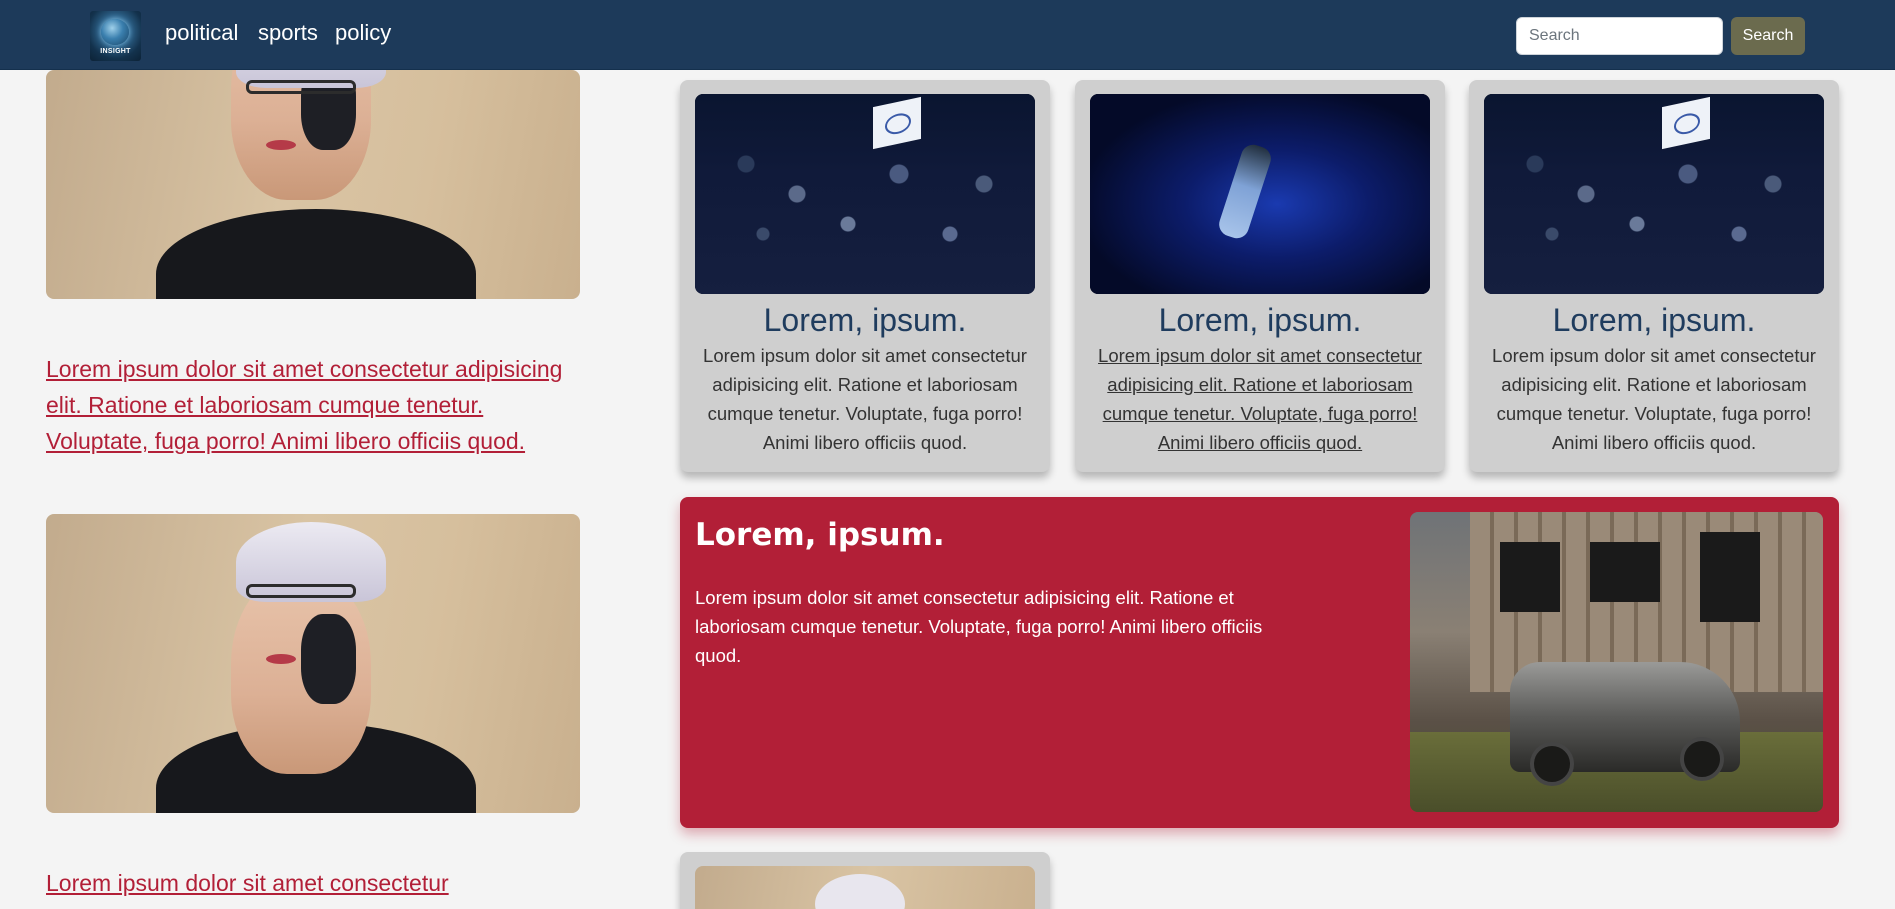  Describe the element at coordinates (316, 883) in the screenshot. I see `article-headline-link: Lorem ipsum dolor sit amet consectetur` at that location.